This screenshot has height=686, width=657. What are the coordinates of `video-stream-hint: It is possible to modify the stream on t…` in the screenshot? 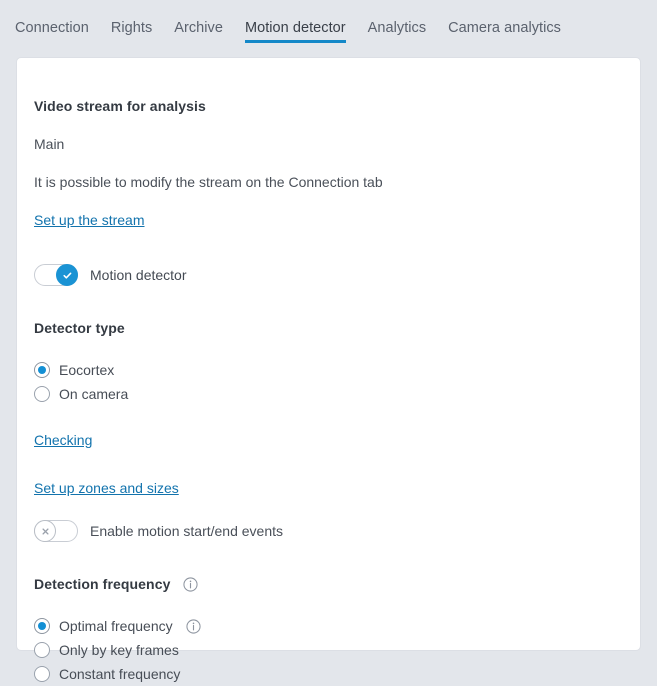 It's located at (208, 182).